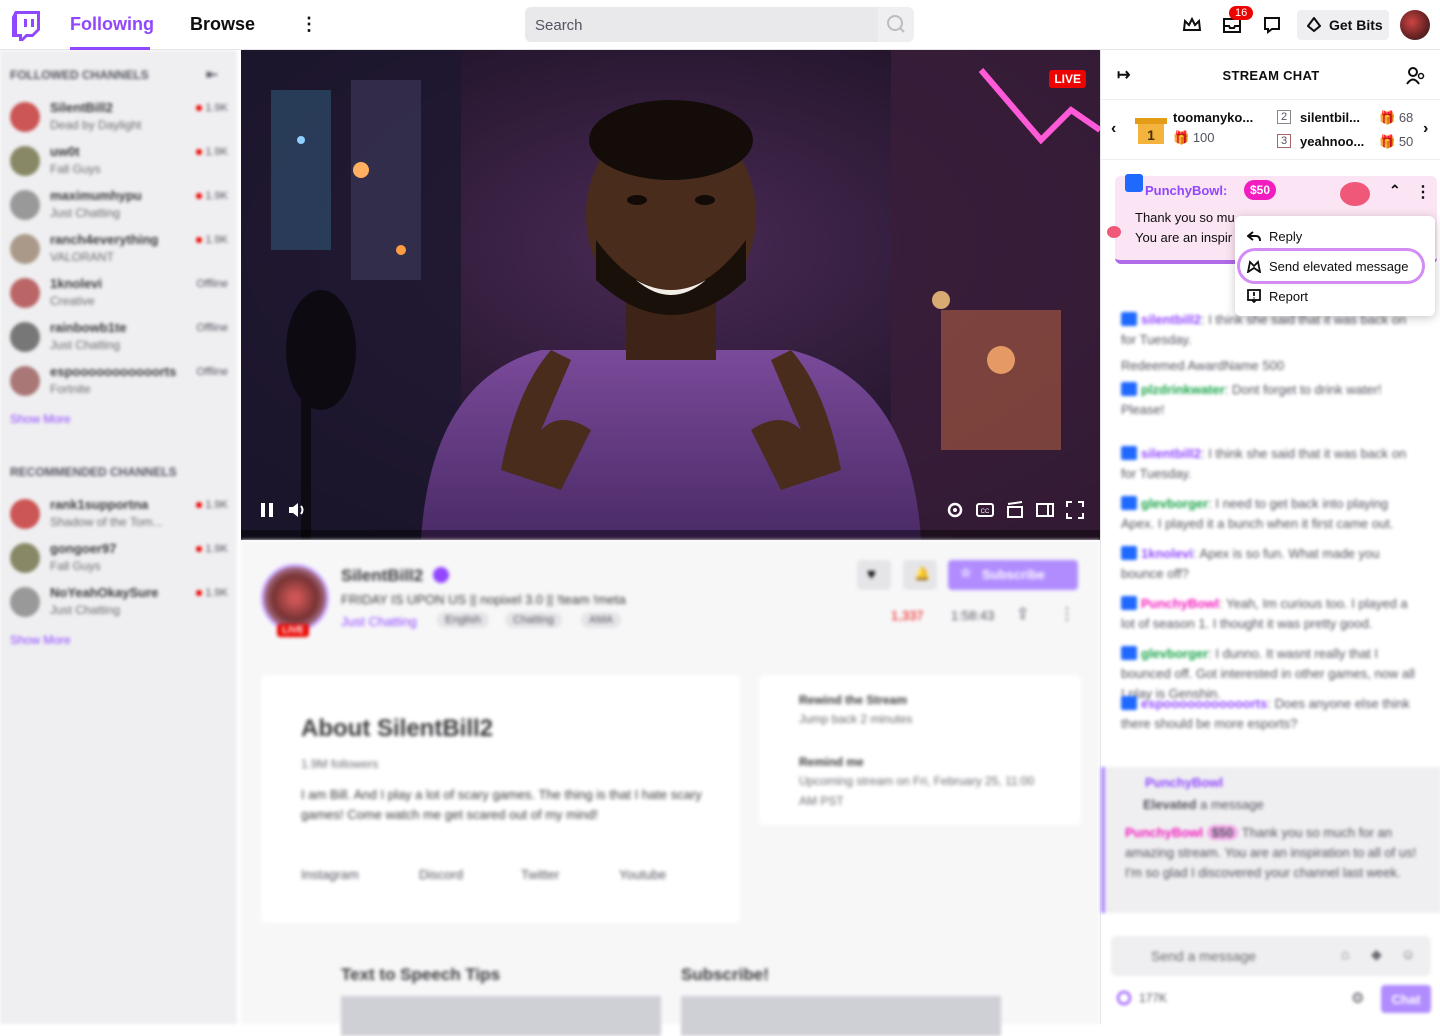  I want to click on rewind-title: Rewind the Stream, so click(853, 700).